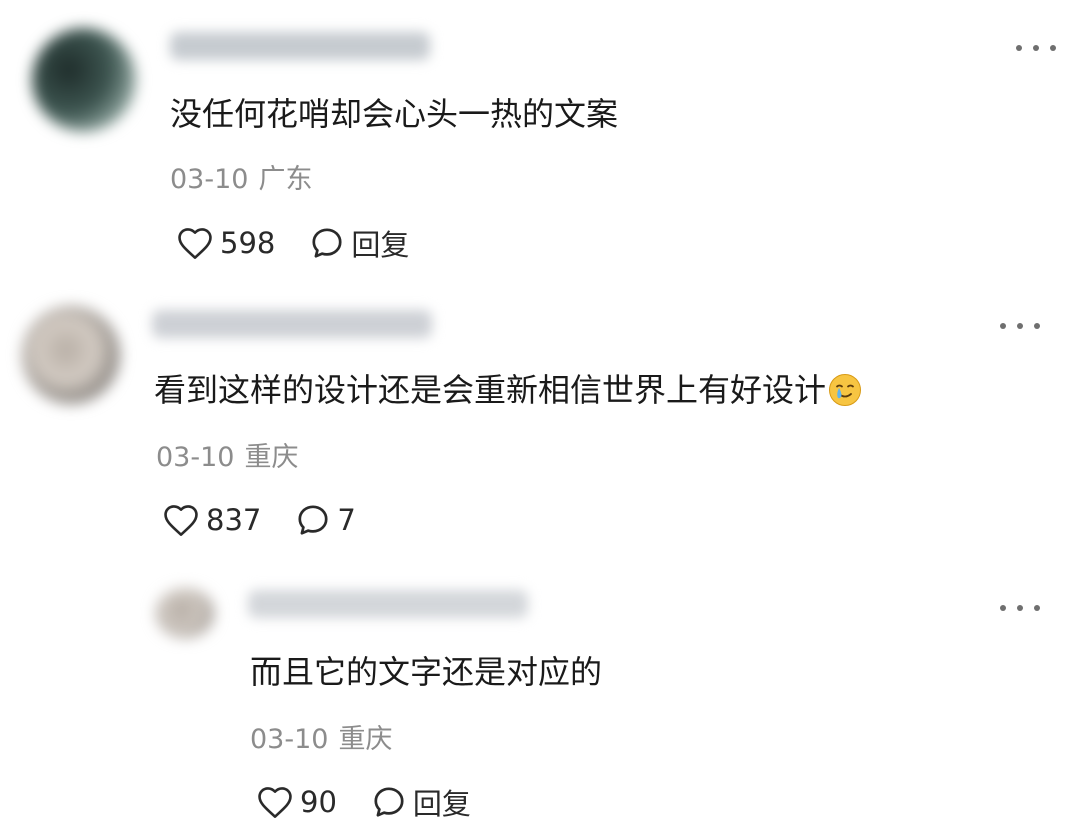 The height and width of the screenshot is (824, 1080). I want to click on comment-actions: 598 回复, so click(292, 243).